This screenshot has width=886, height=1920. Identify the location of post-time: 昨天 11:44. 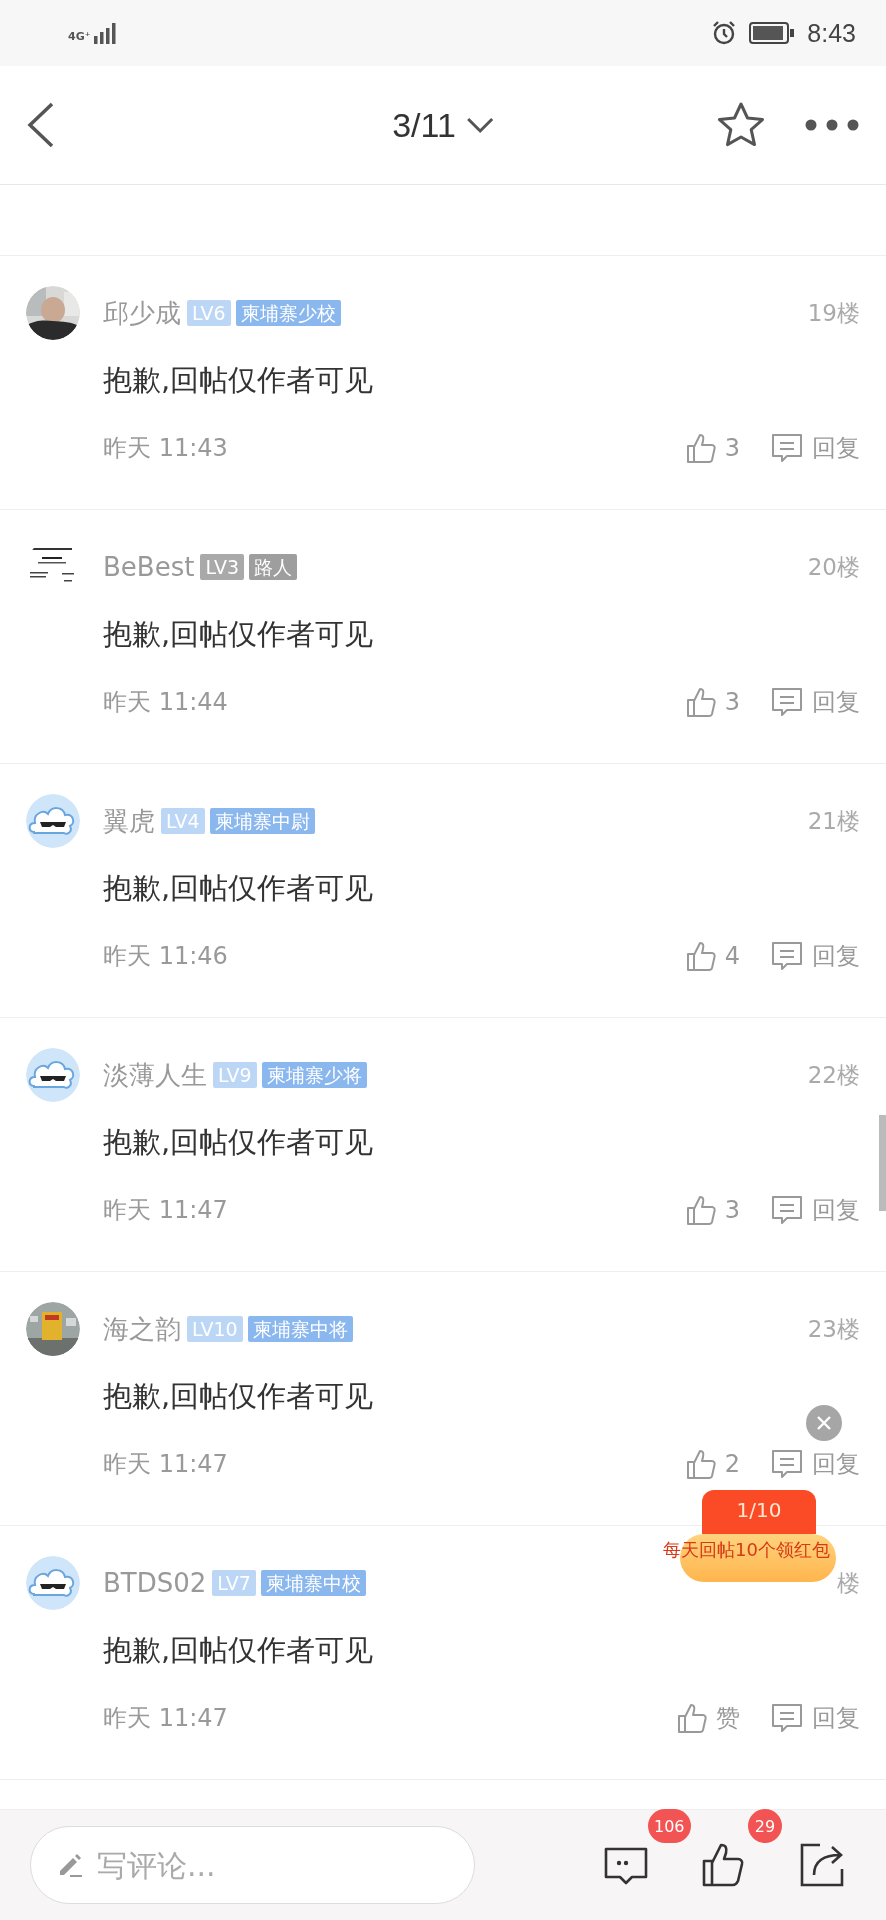
(165, 702).